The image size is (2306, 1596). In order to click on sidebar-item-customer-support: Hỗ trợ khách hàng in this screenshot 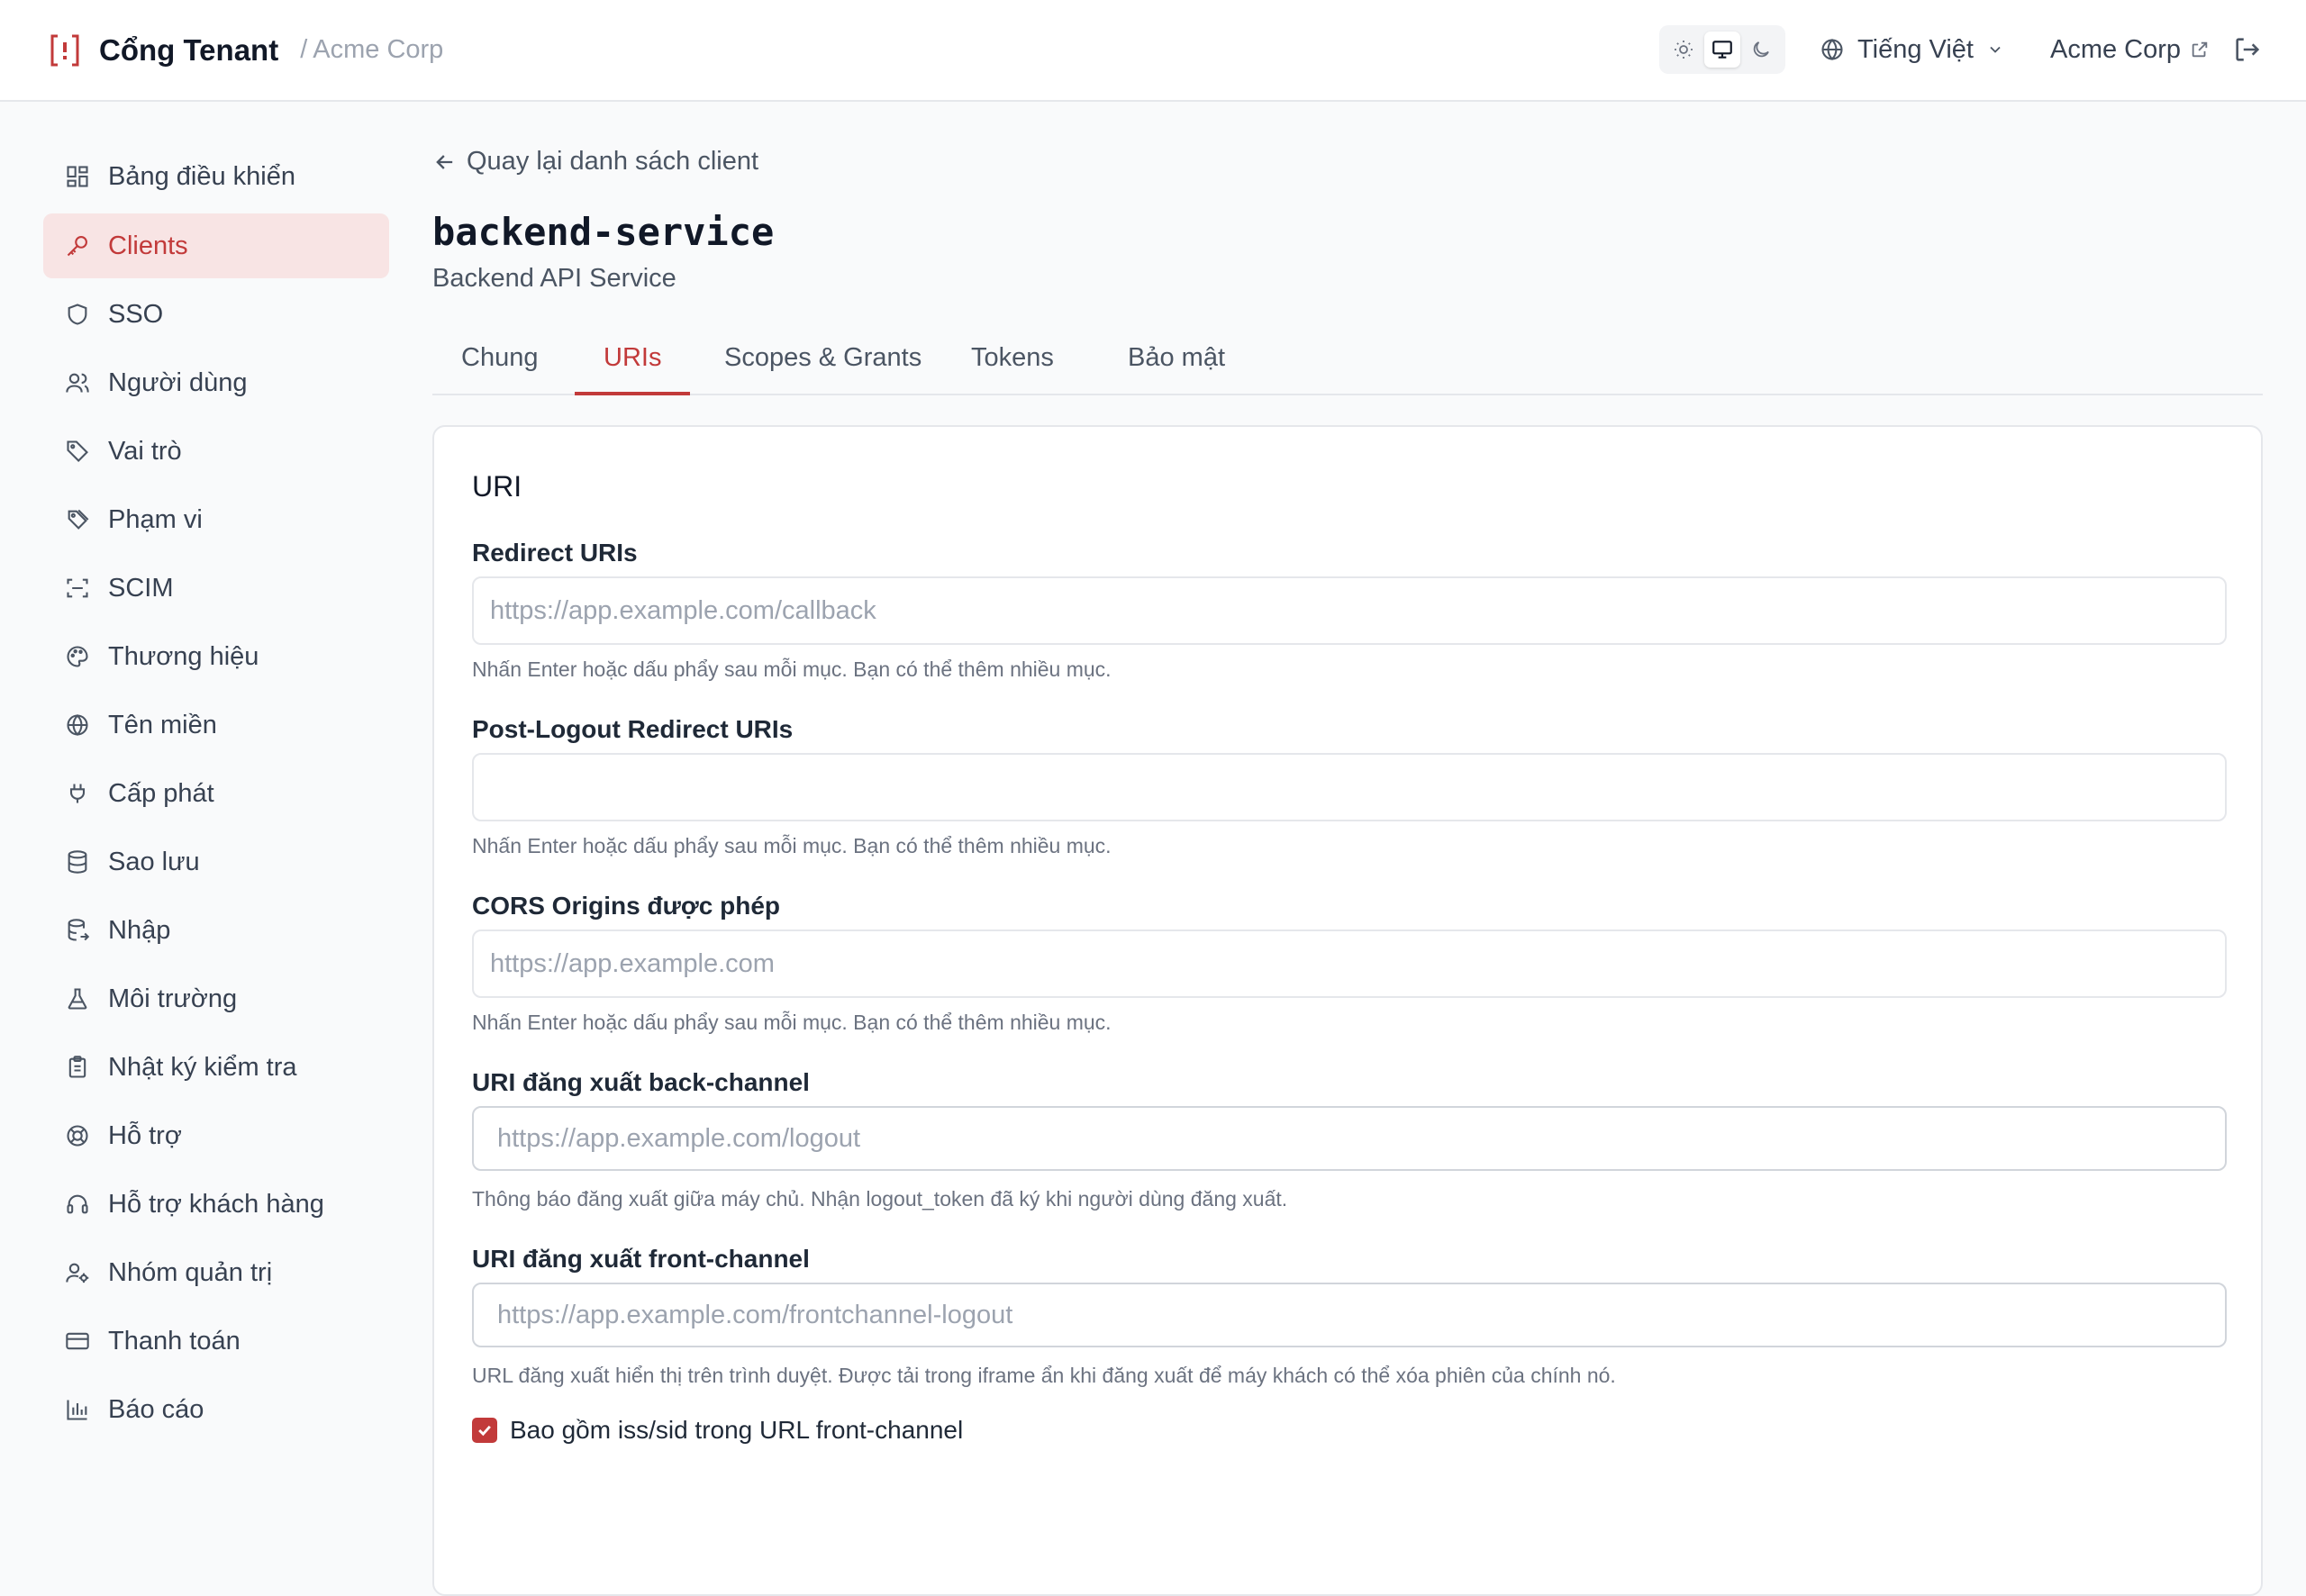, I will do `click(216, 1204)`.